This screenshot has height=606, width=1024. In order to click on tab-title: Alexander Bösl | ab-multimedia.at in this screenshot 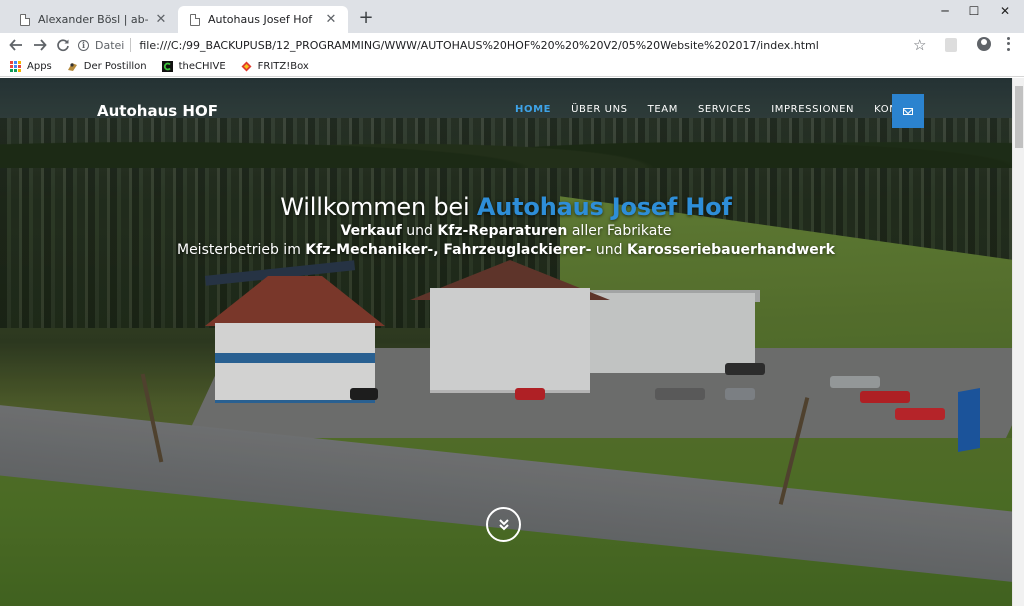, I will do `click(93, 19)`.